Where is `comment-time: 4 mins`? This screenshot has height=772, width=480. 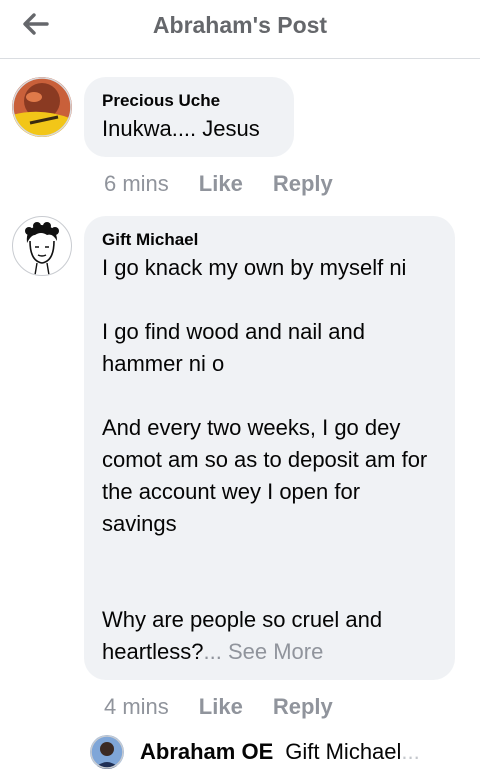
comment-time: 4 mins is located at coordinates (136, 706).